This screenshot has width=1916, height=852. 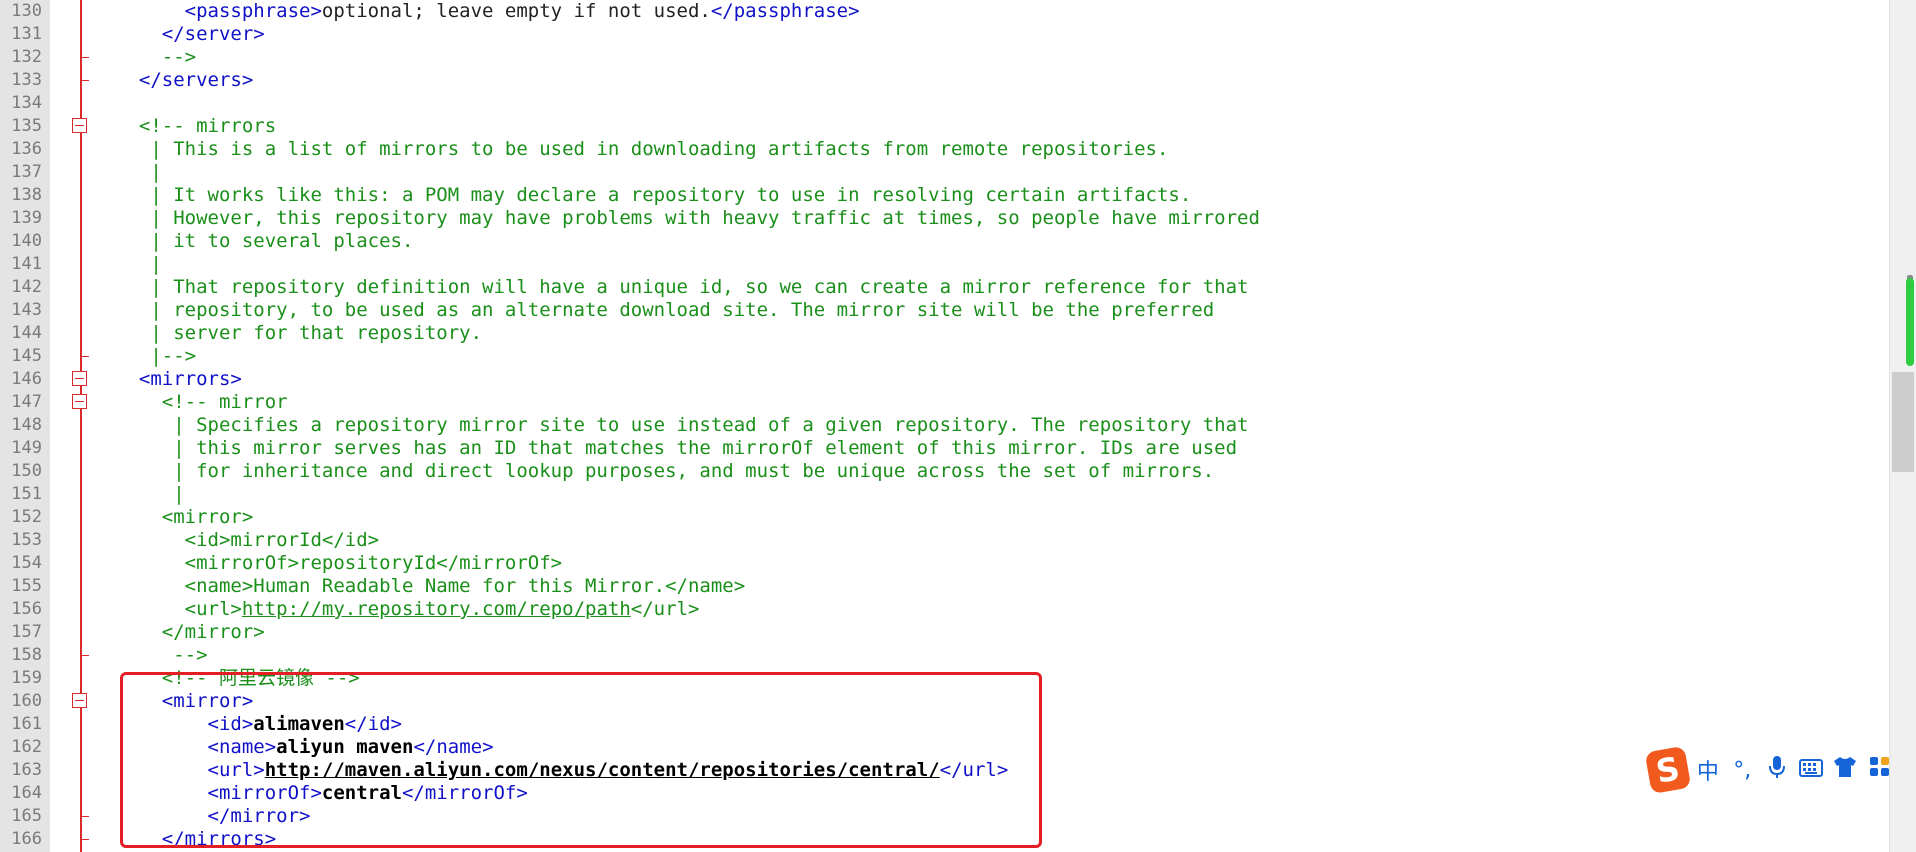 What do you see at coordinates (1742, 770) in the screenshot?
I see `ime-punct-button: °,` at bounding box center [1742, 770].